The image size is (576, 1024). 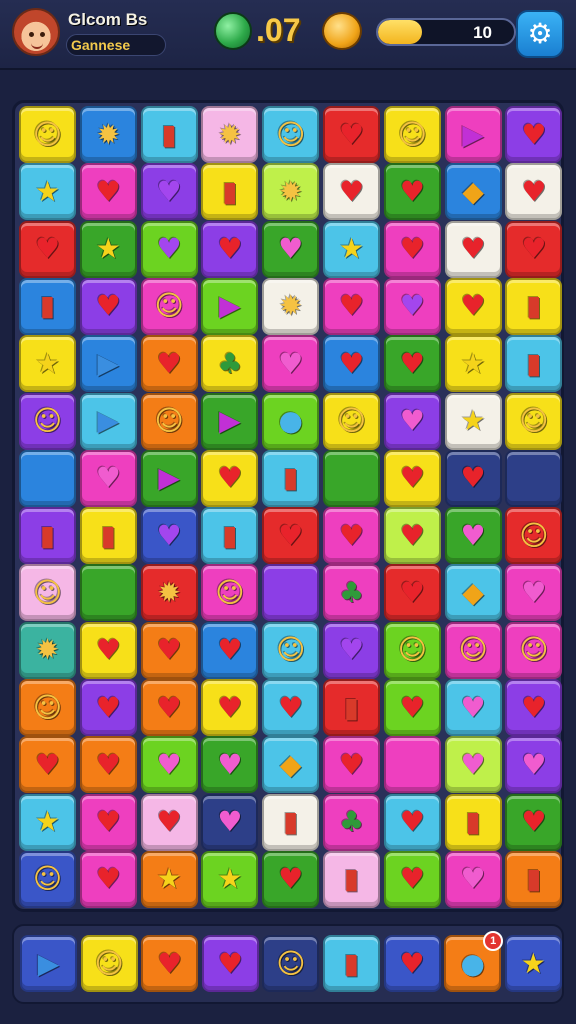 I want to click on tray-drop-tile: ● 1, so click(x=474, y=961).